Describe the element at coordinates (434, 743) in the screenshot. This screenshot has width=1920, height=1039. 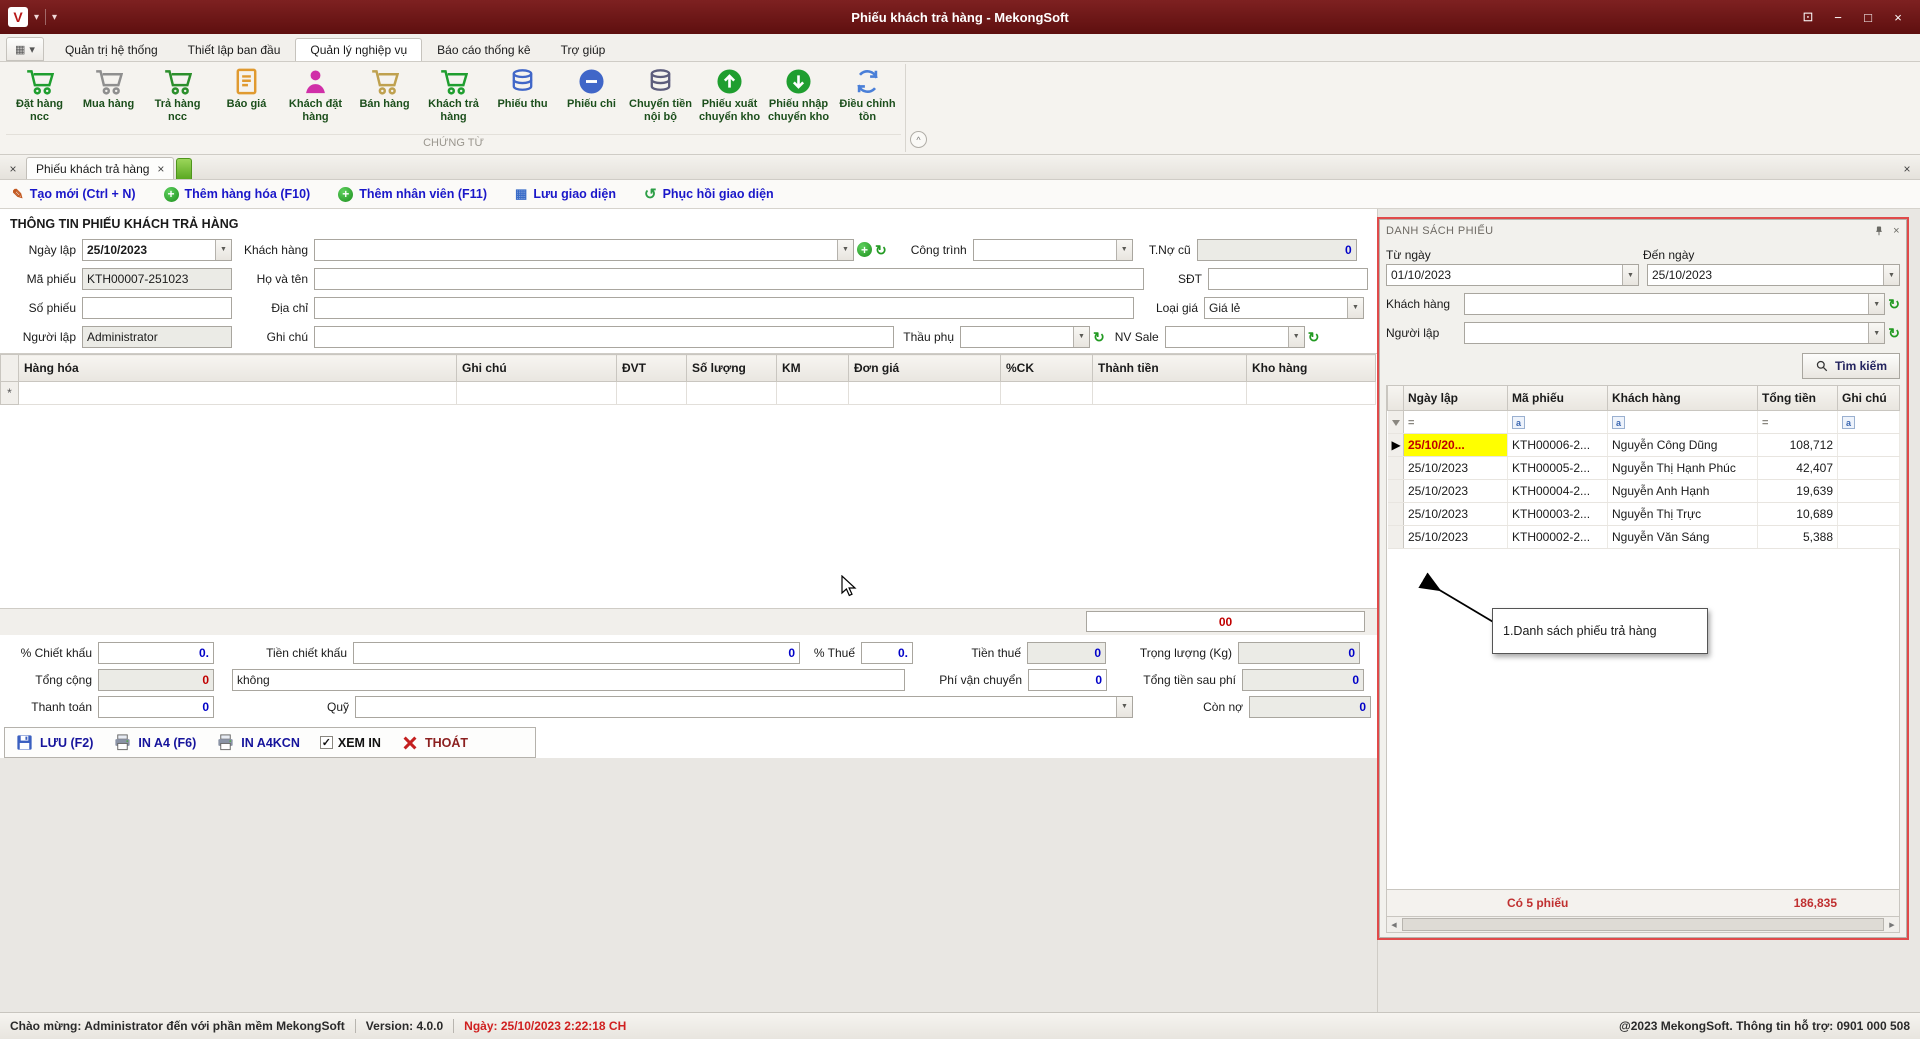
I see `exit-button: THOÁT` at that location.